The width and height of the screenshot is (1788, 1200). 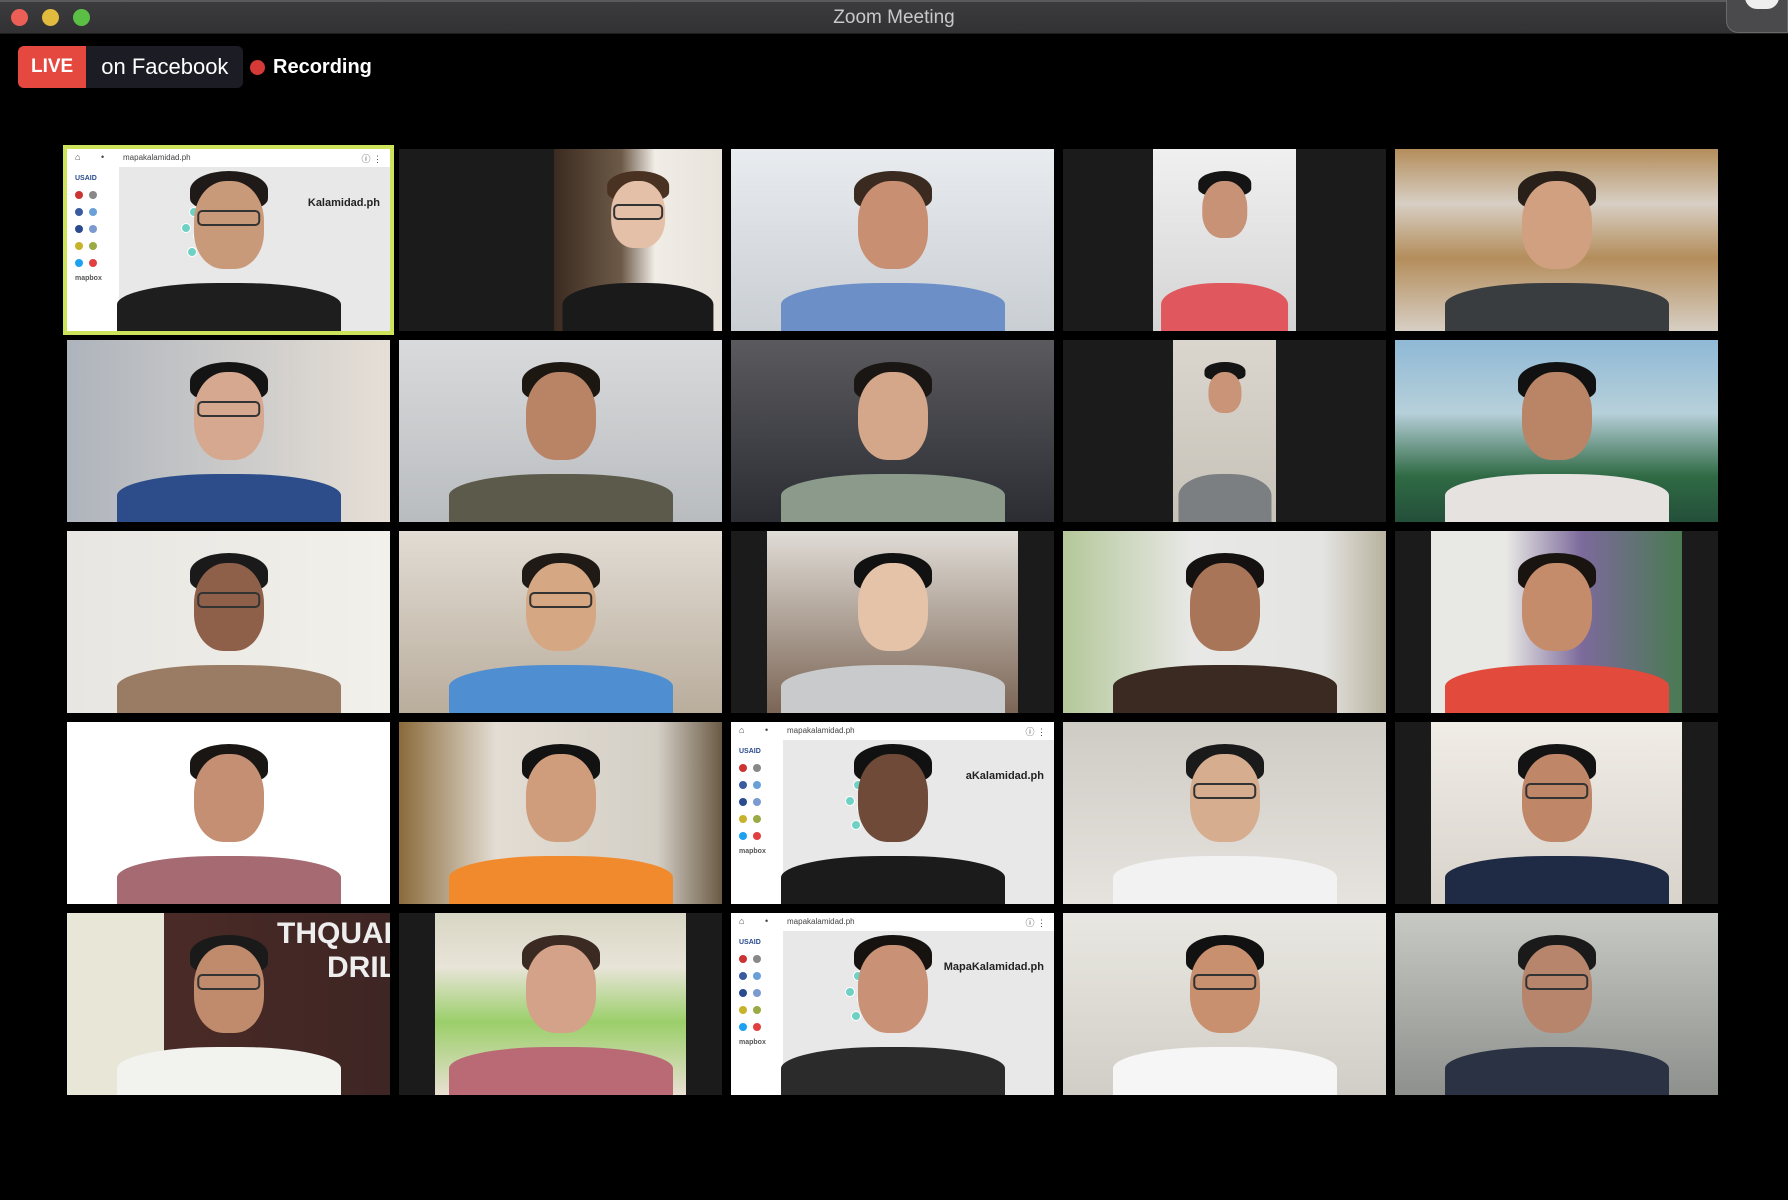 I want to click on chat-overlay-tab, so click(x=1757, y=16).